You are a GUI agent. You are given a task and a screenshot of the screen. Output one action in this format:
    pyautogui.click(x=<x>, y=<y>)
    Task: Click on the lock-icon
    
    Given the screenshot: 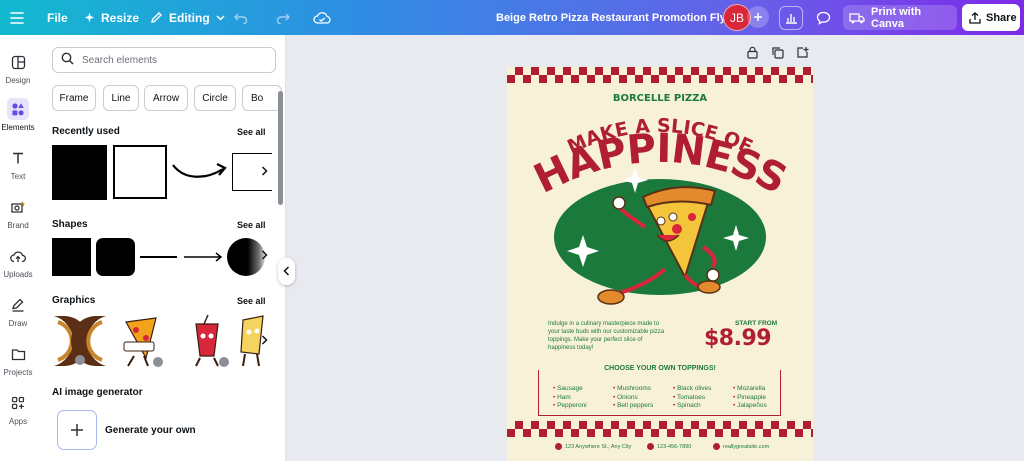 What is the action you would take?
    pyautogui.click(x=752, y=54)
    